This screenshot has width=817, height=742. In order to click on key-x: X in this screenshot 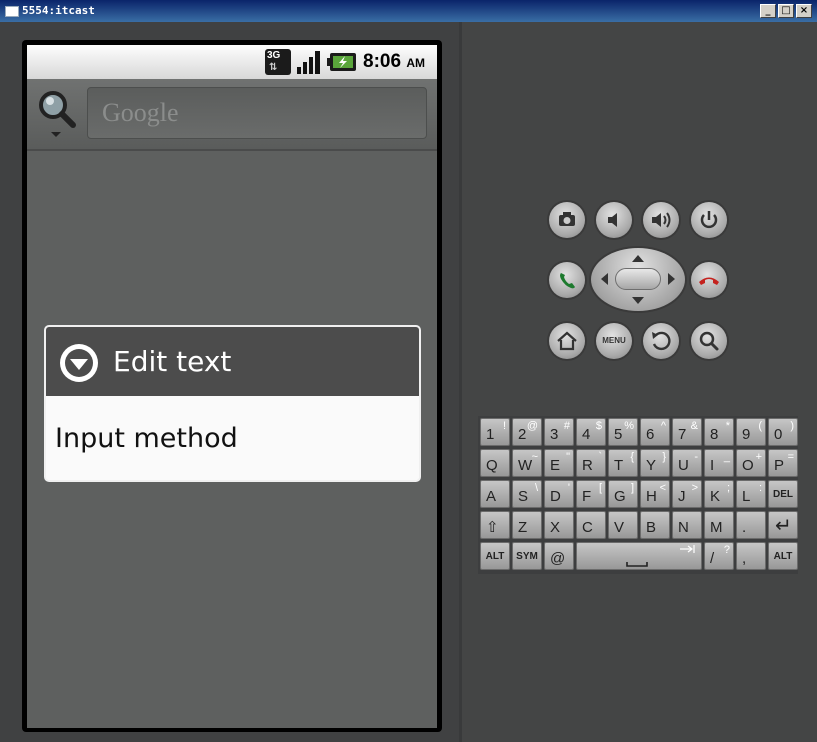, I will do `click(559, 525)`.